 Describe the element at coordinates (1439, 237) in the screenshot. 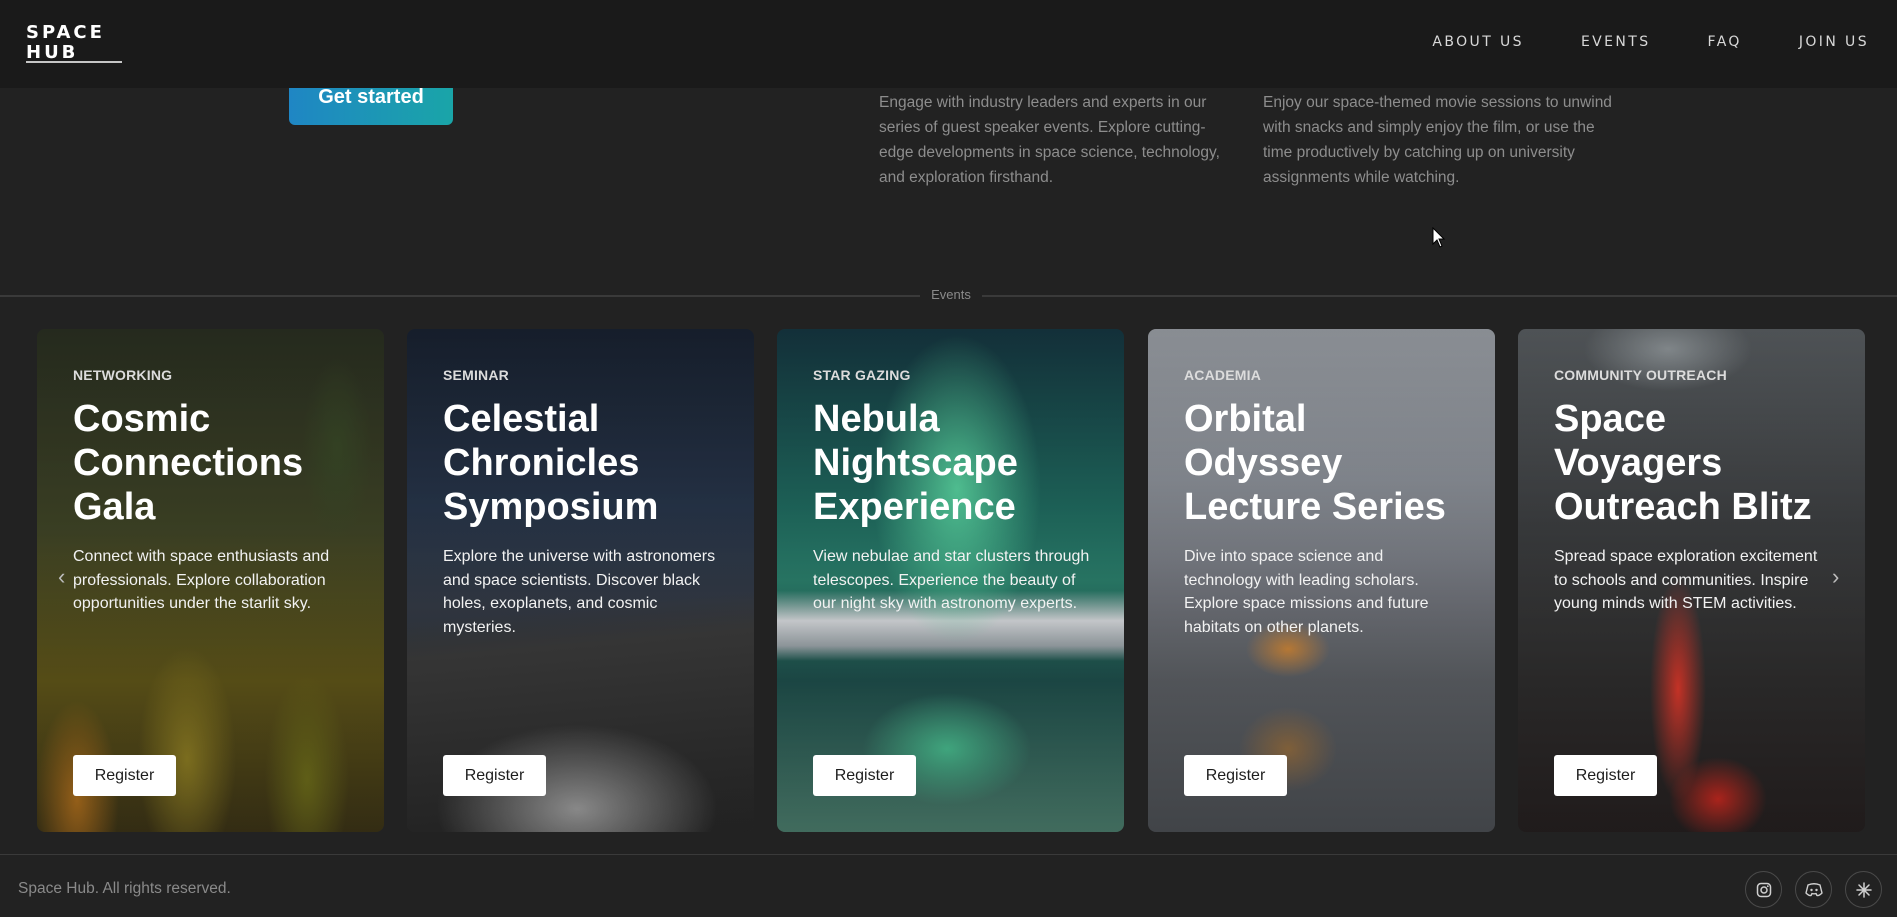

I see `mouse-cursor-icon` at that location.